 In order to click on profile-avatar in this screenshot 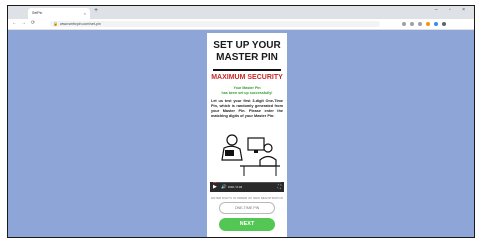, I will do `click(436, 24)`.